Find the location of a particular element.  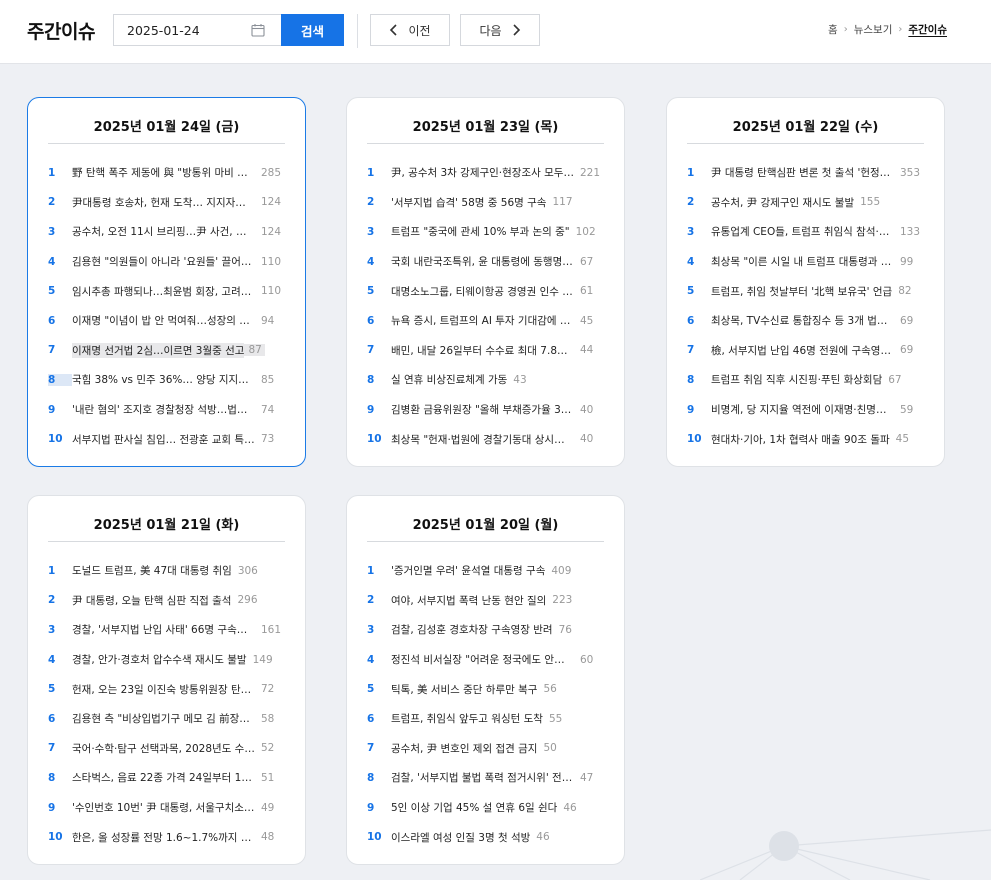

breadcrumb-home: 홈 is located at coordinates (833, 29).